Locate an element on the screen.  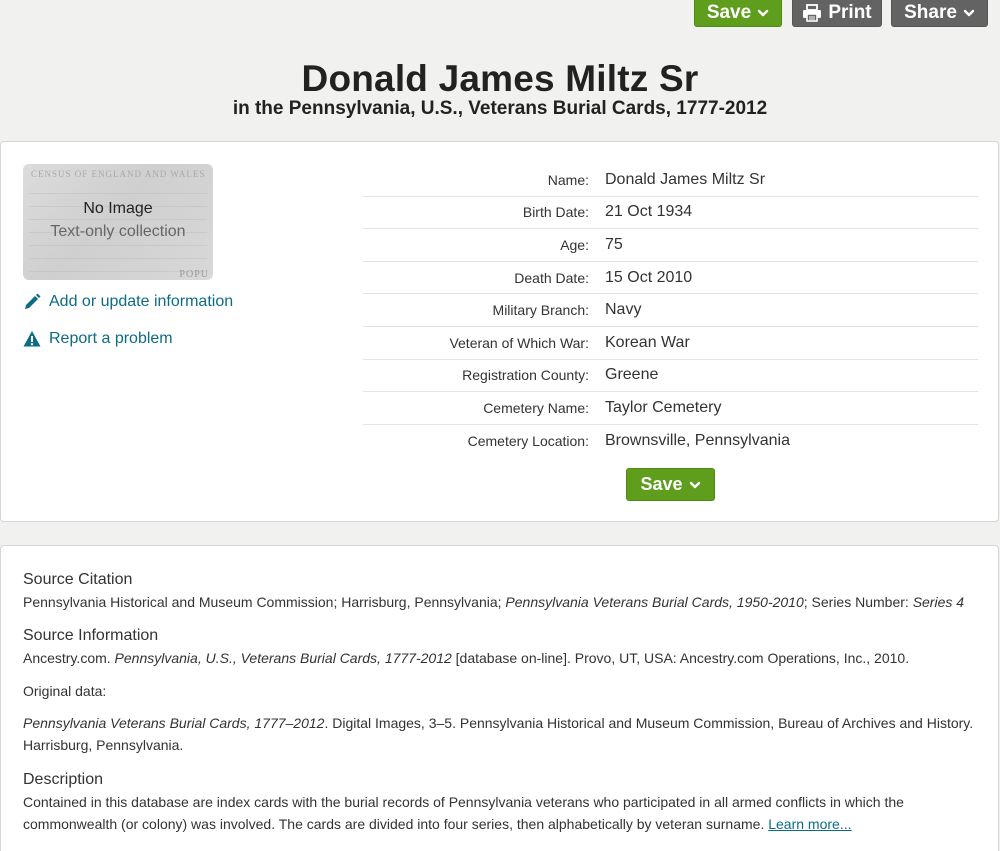
fact-row: Birth Date: 21 Oct 1934 is located at coordinates (670, 213).